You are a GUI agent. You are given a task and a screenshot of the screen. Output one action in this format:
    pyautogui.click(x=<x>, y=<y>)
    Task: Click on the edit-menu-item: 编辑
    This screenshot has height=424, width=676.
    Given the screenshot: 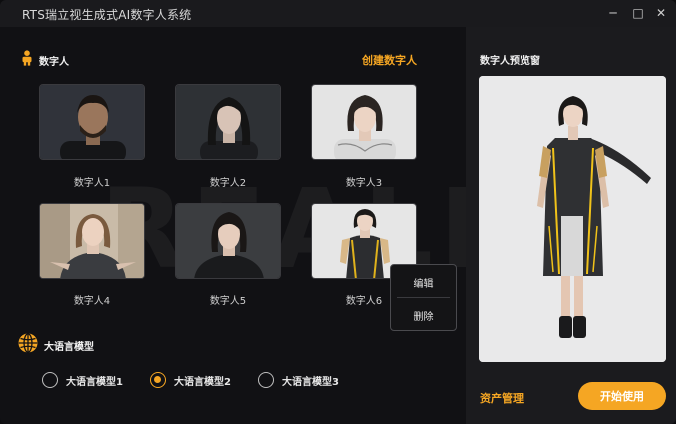 What is the action you would take?
    pyautogui.click(x=423, y=282)
    